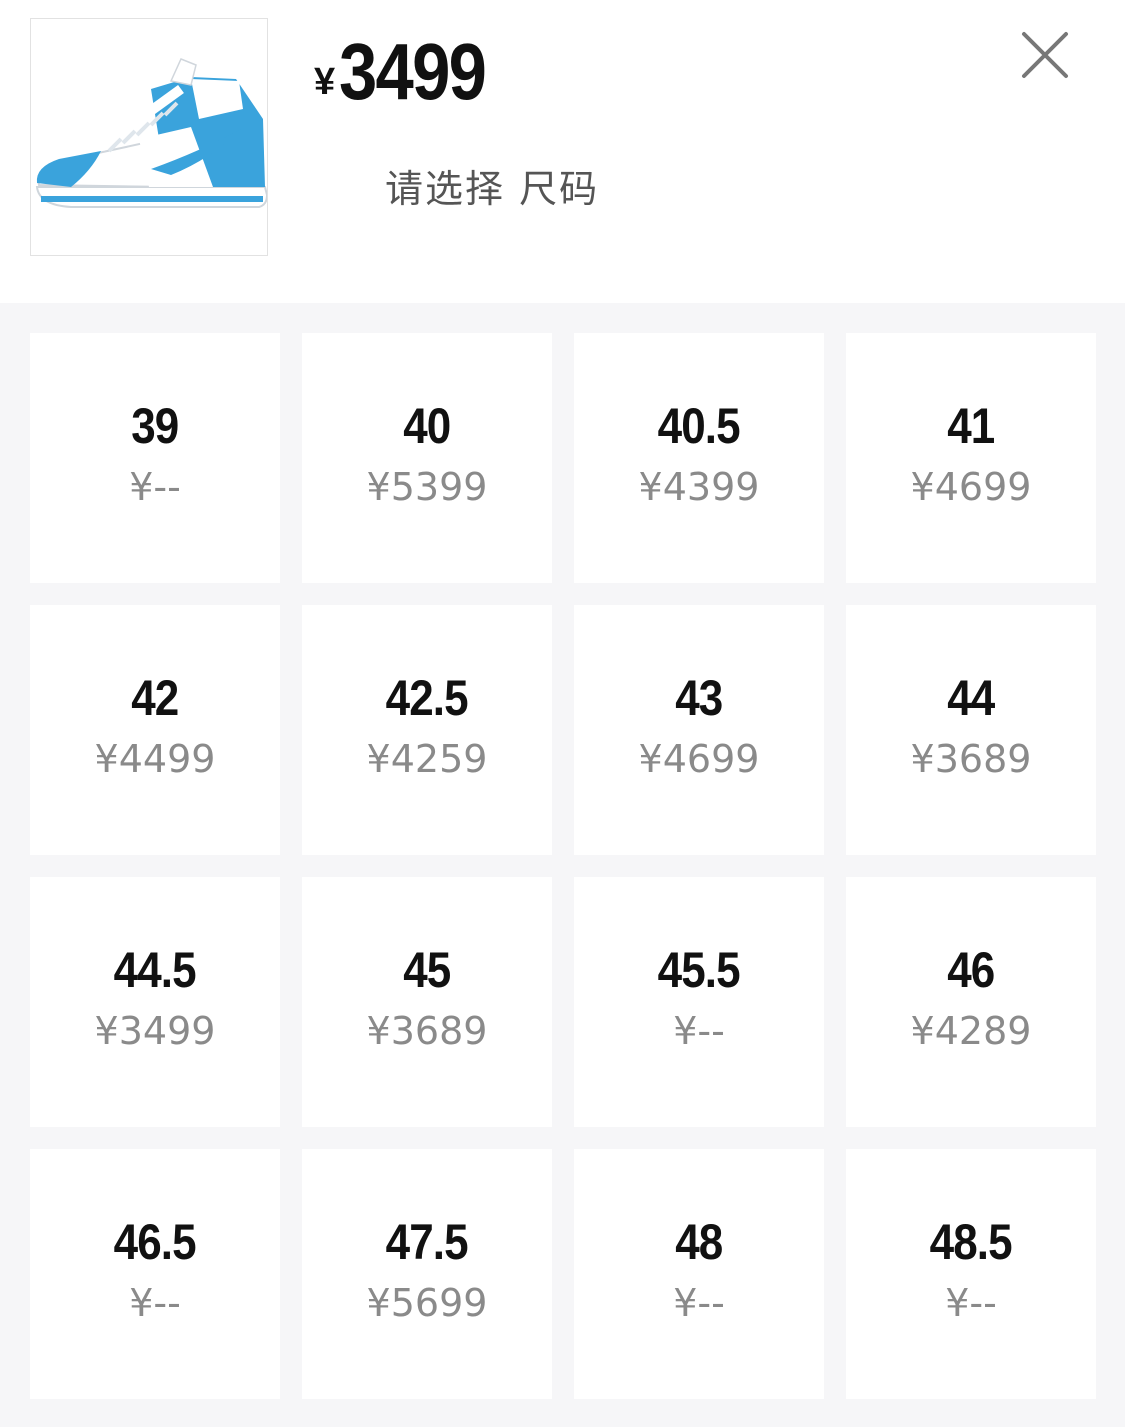 This screenshot has width=1125, height=1427. I want to click on size-option: 40 ¥5399, so click(427, 458).